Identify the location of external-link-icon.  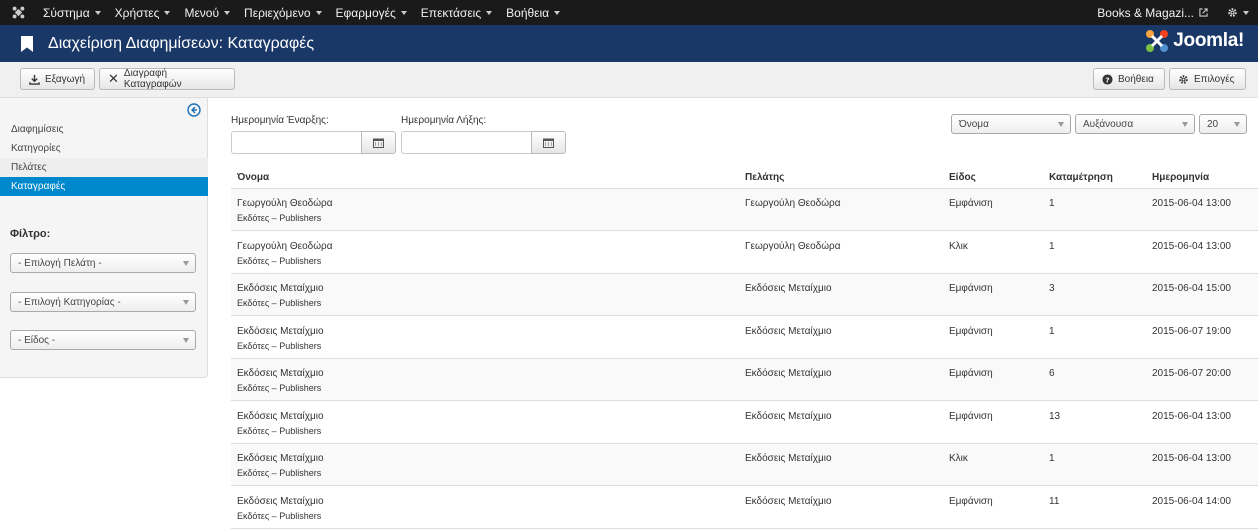
(1203, 12).